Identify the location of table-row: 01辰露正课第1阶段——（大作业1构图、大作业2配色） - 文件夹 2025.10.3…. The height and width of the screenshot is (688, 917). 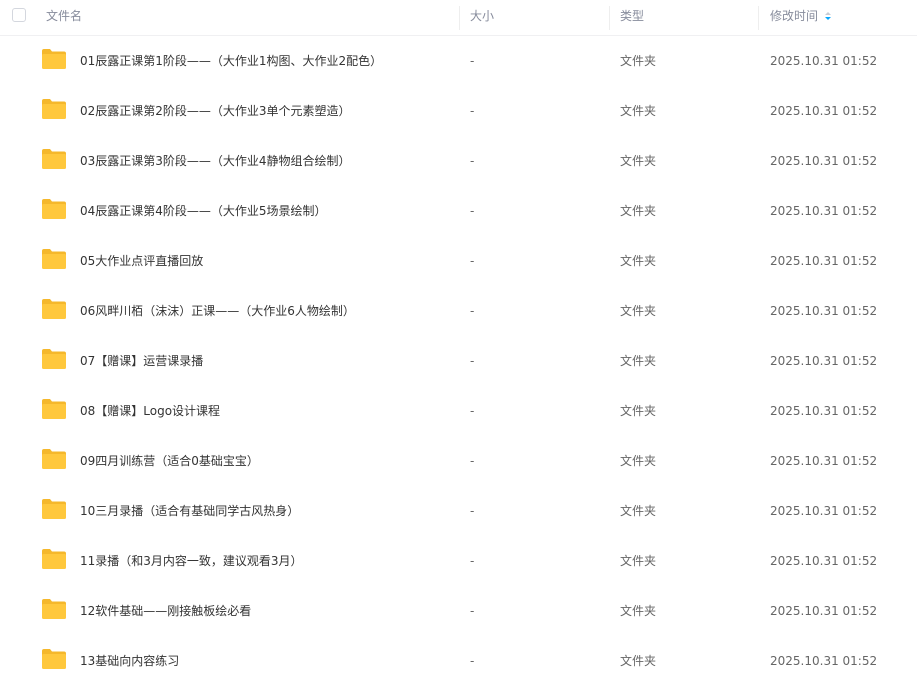
(458, 61).